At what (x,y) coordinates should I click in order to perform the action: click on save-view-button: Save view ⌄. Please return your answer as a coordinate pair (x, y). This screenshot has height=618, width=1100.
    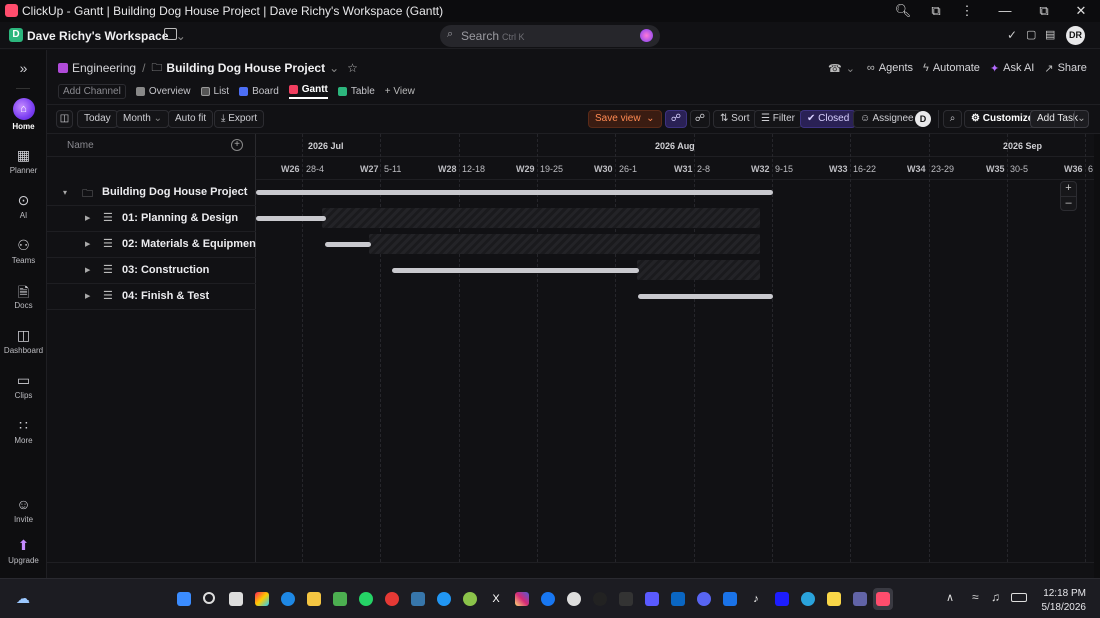
    Looking at the image, I should click on (625, 119).